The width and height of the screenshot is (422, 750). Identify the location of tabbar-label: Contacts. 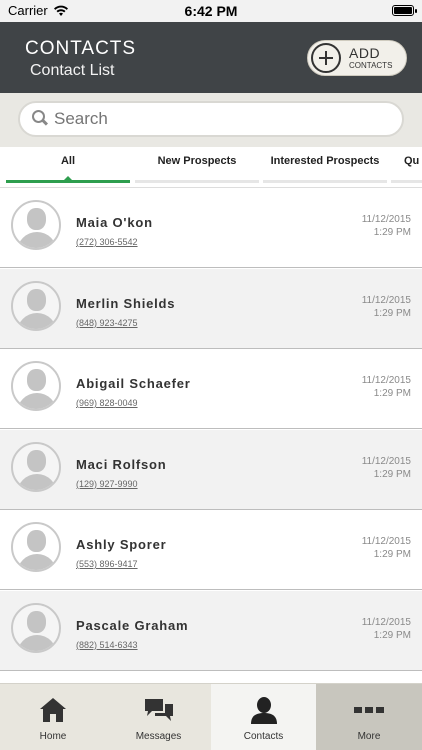
(263, 736).